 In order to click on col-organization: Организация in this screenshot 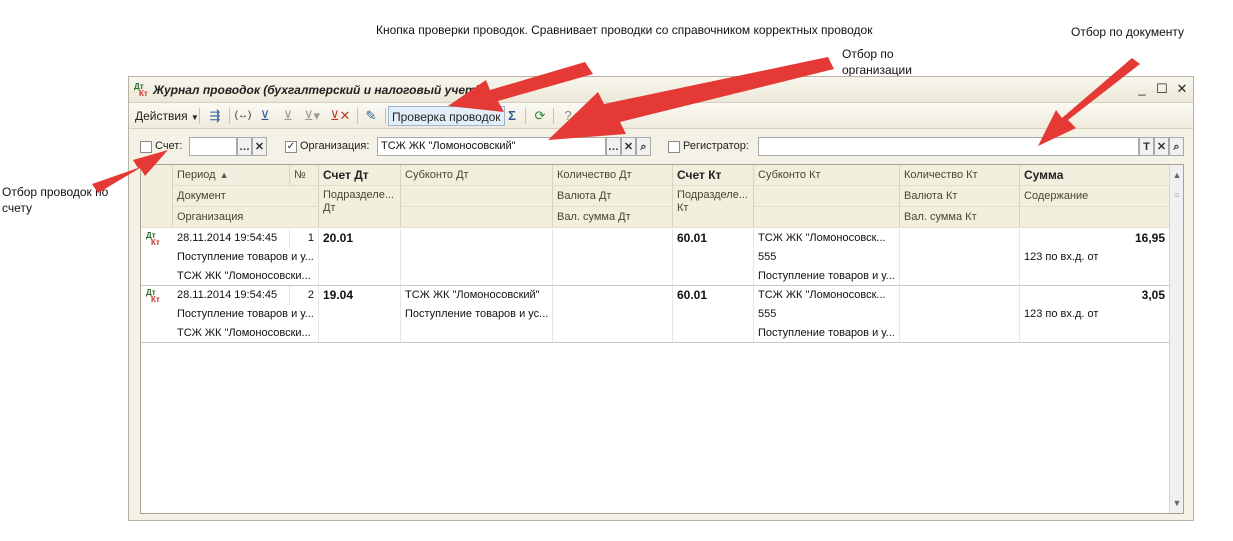, I will do `click(246, 217)`.